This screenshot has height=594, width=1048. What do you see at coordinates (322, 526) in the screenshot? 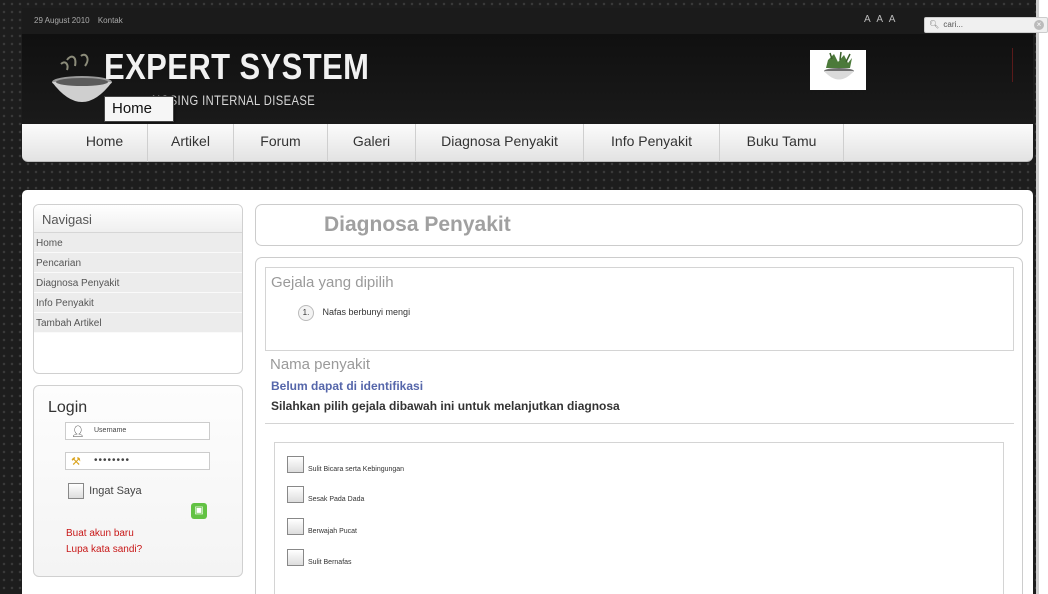
I see `symptom-option: Berwajah Pucat` at bounding box center [322, 526].